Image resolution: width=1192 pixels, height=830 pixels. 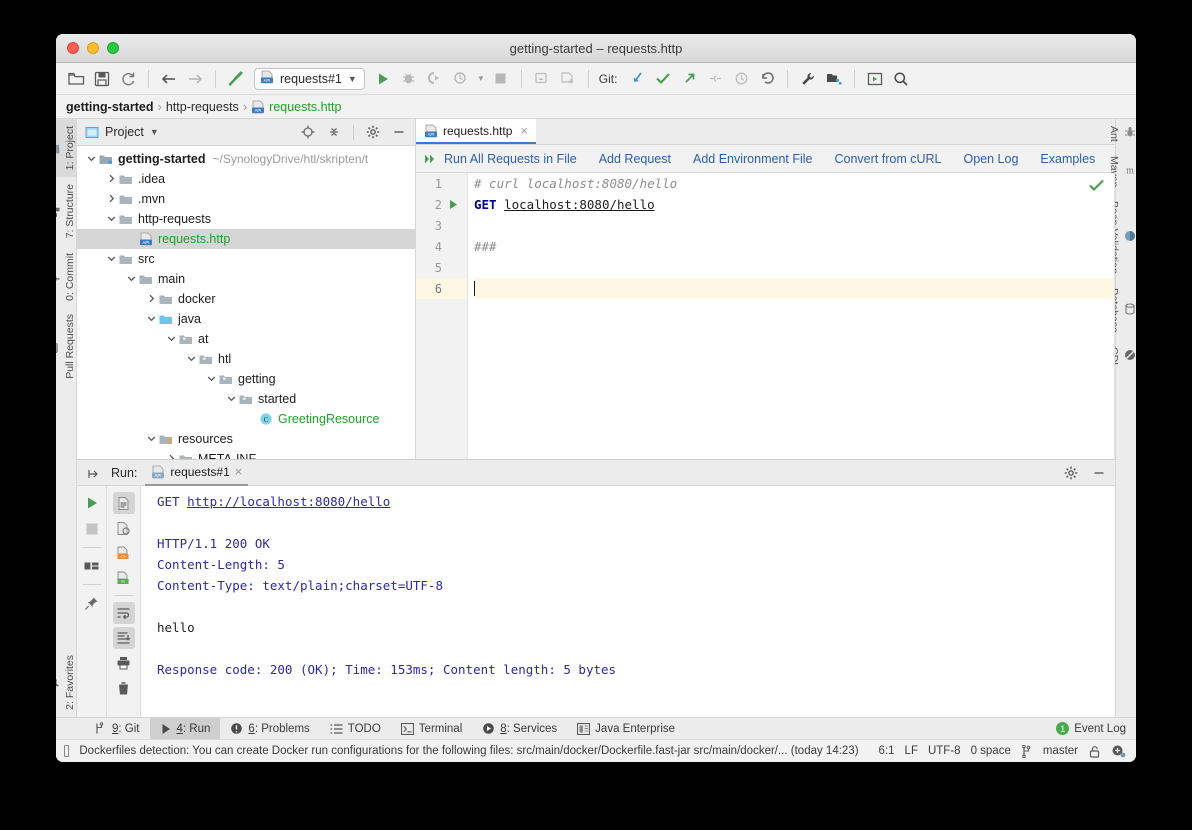 What do you see at coordinates (124, 578) in the screenshot?
I see `format-html-icon: H` at bounding box center [124, 578].